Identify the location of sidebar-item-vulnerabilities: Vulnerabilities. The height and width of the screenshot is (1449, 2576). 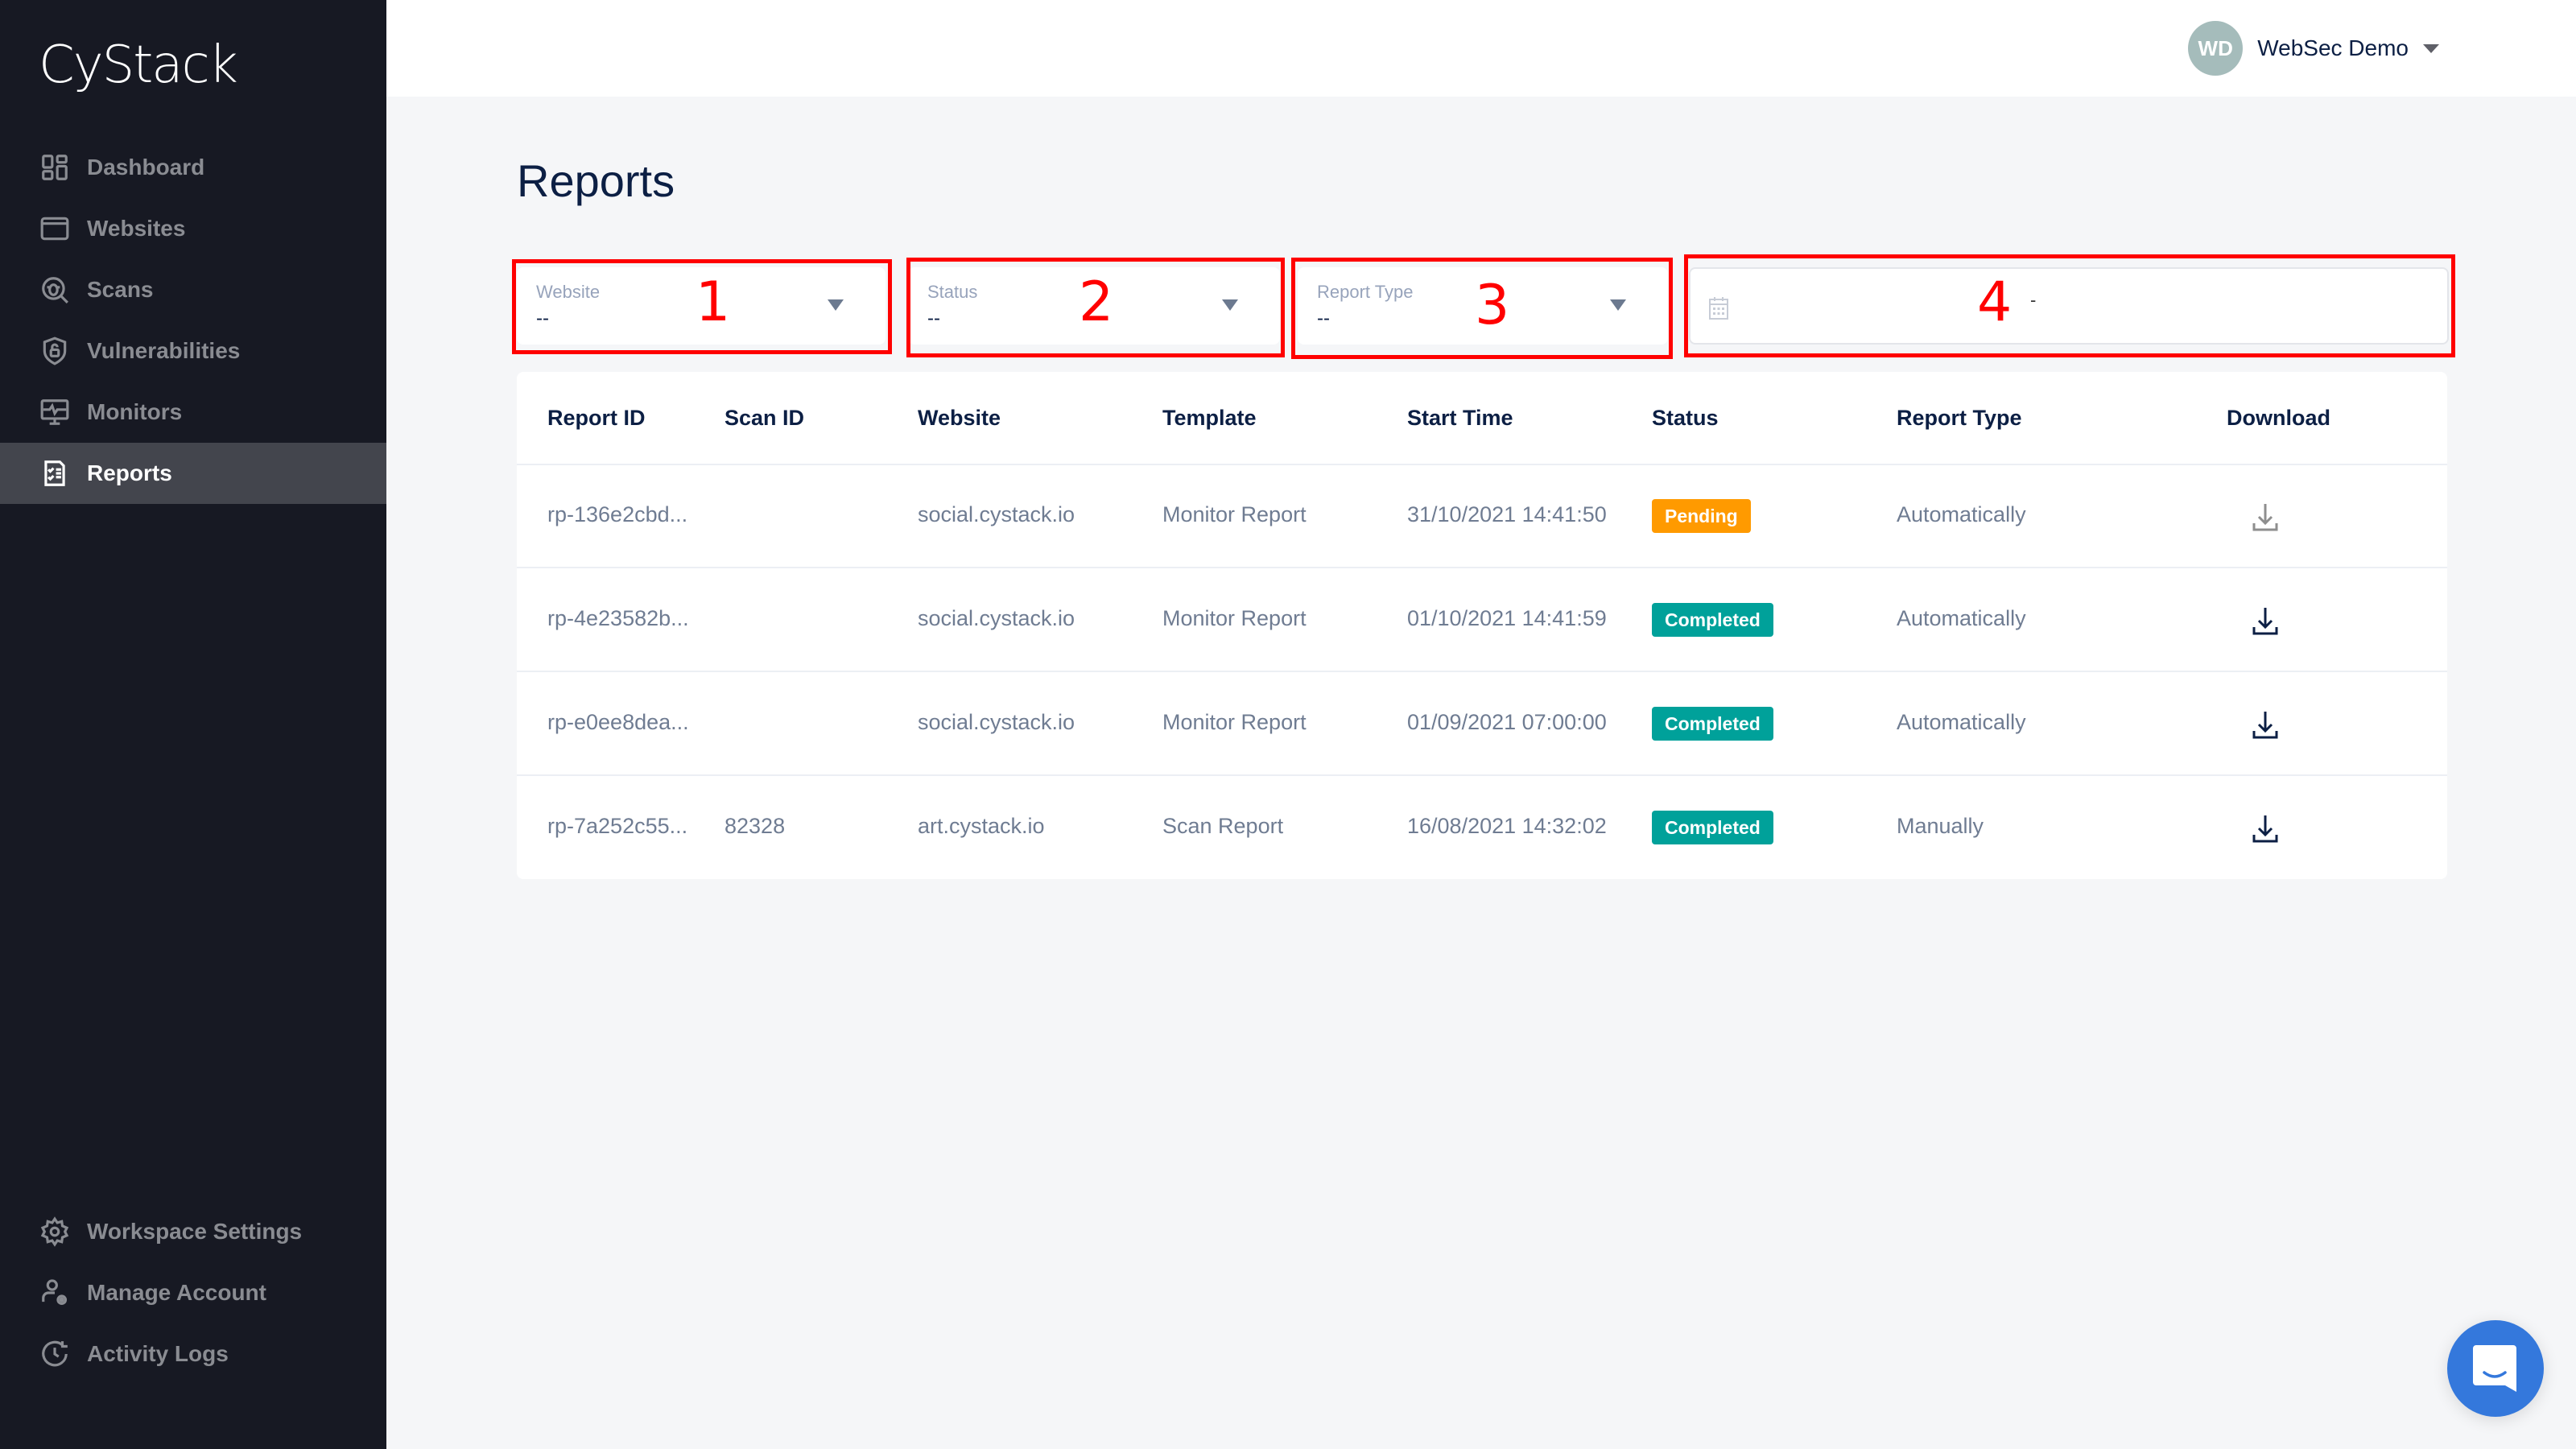
(193, 351).